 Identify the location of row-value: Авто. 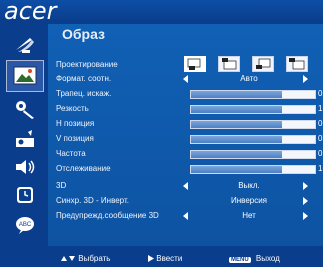
(249, 78).